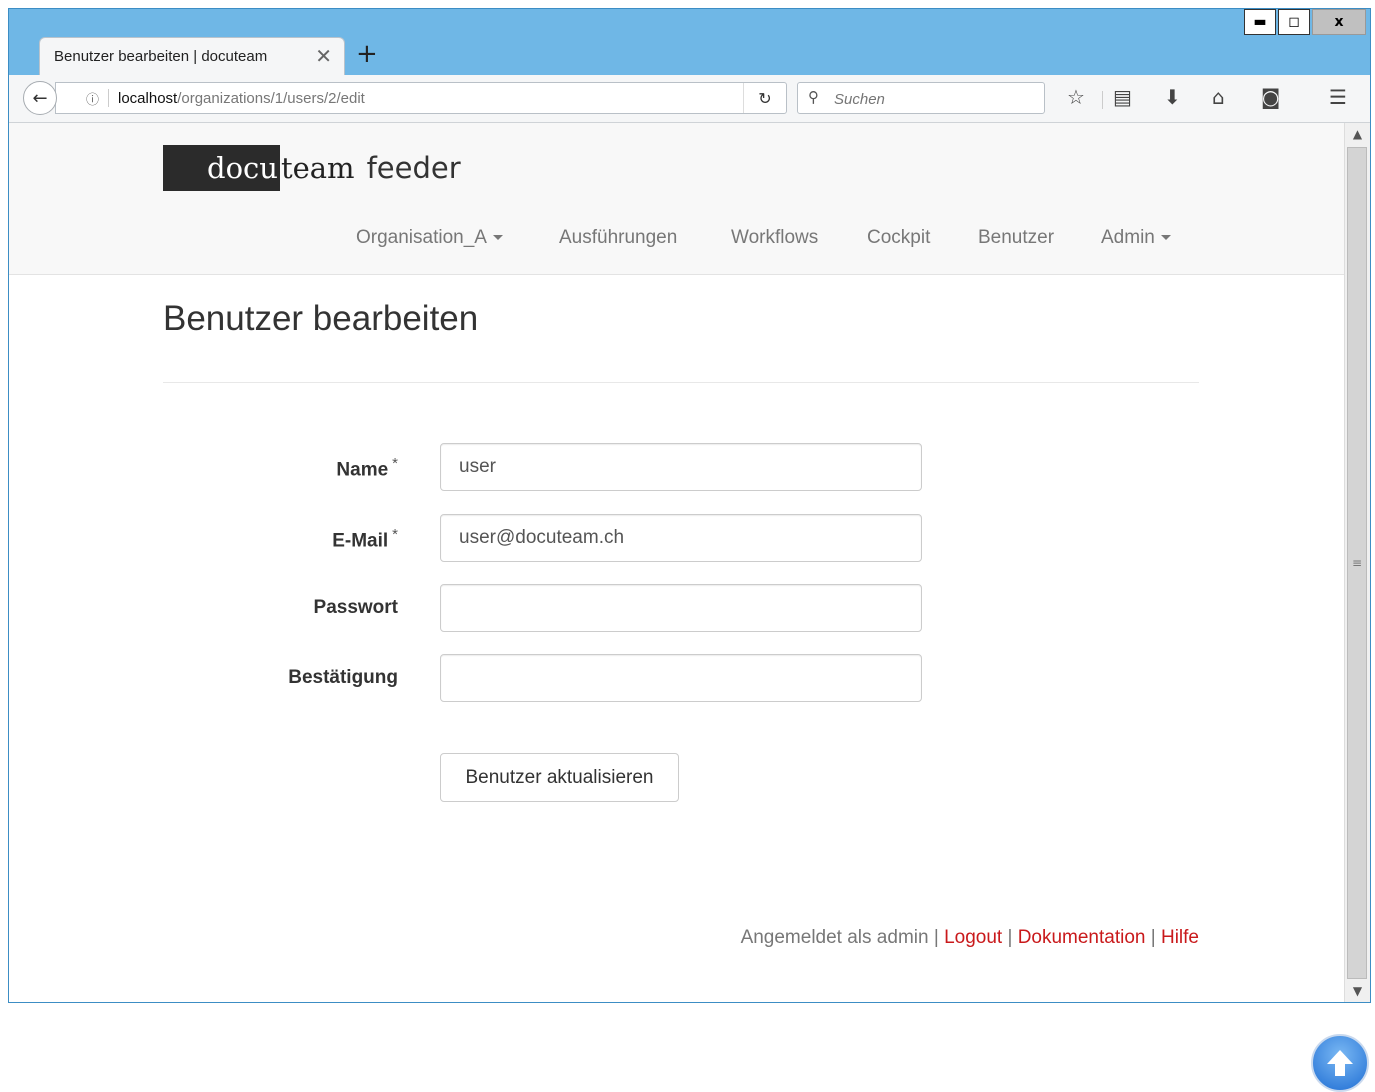 Image resolution: width=1375 pixels, height=1092 pixels. What do you see at coordinates (40, 98) in the screenshot?
I see `back-icon: ←` at bounding box center [40, 98].